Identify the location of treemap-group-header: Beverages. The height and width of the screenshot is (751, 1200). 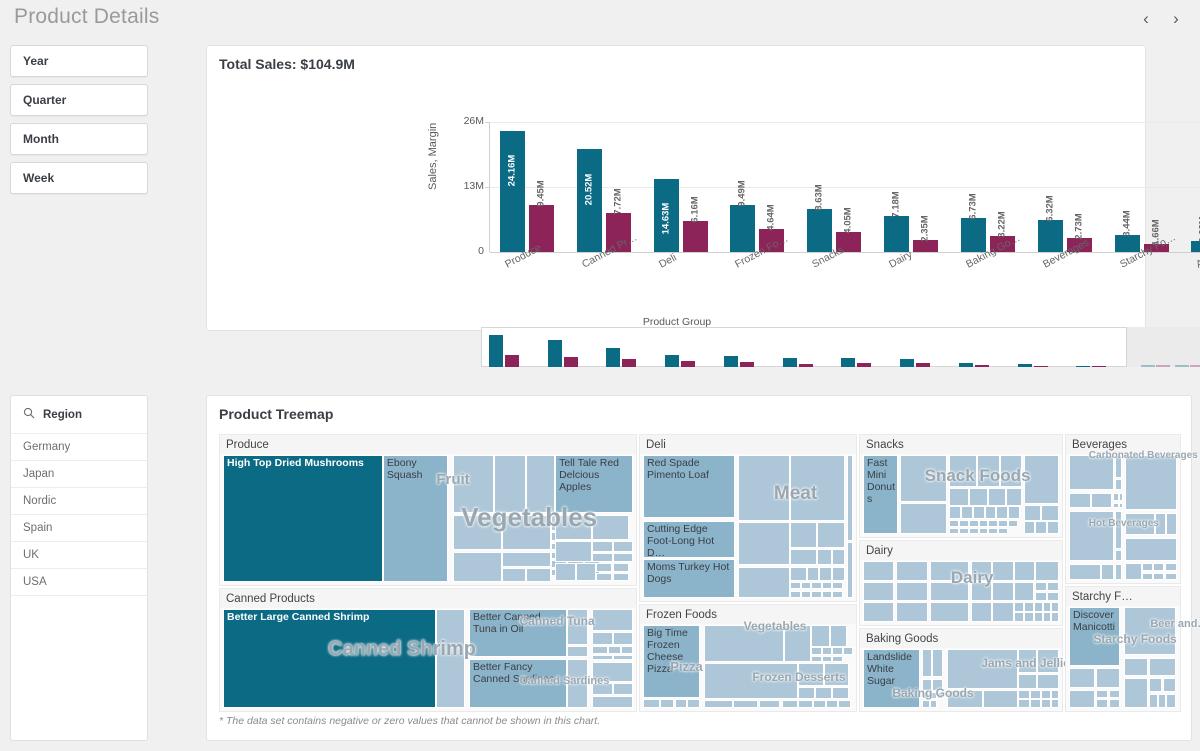
(1123, 444).